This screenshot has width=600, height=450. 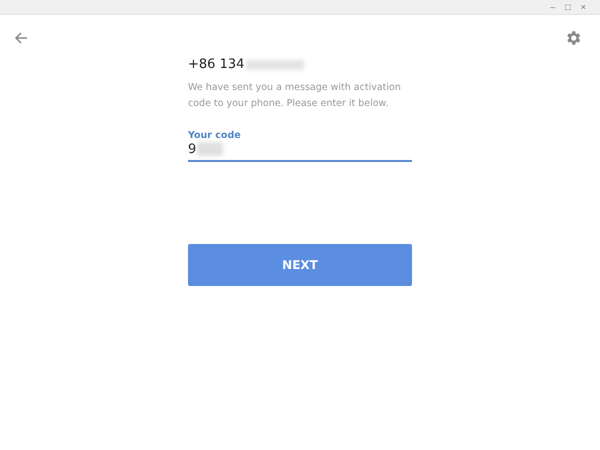 I want to click on window-control-button: □, so click(x=568, y=7).